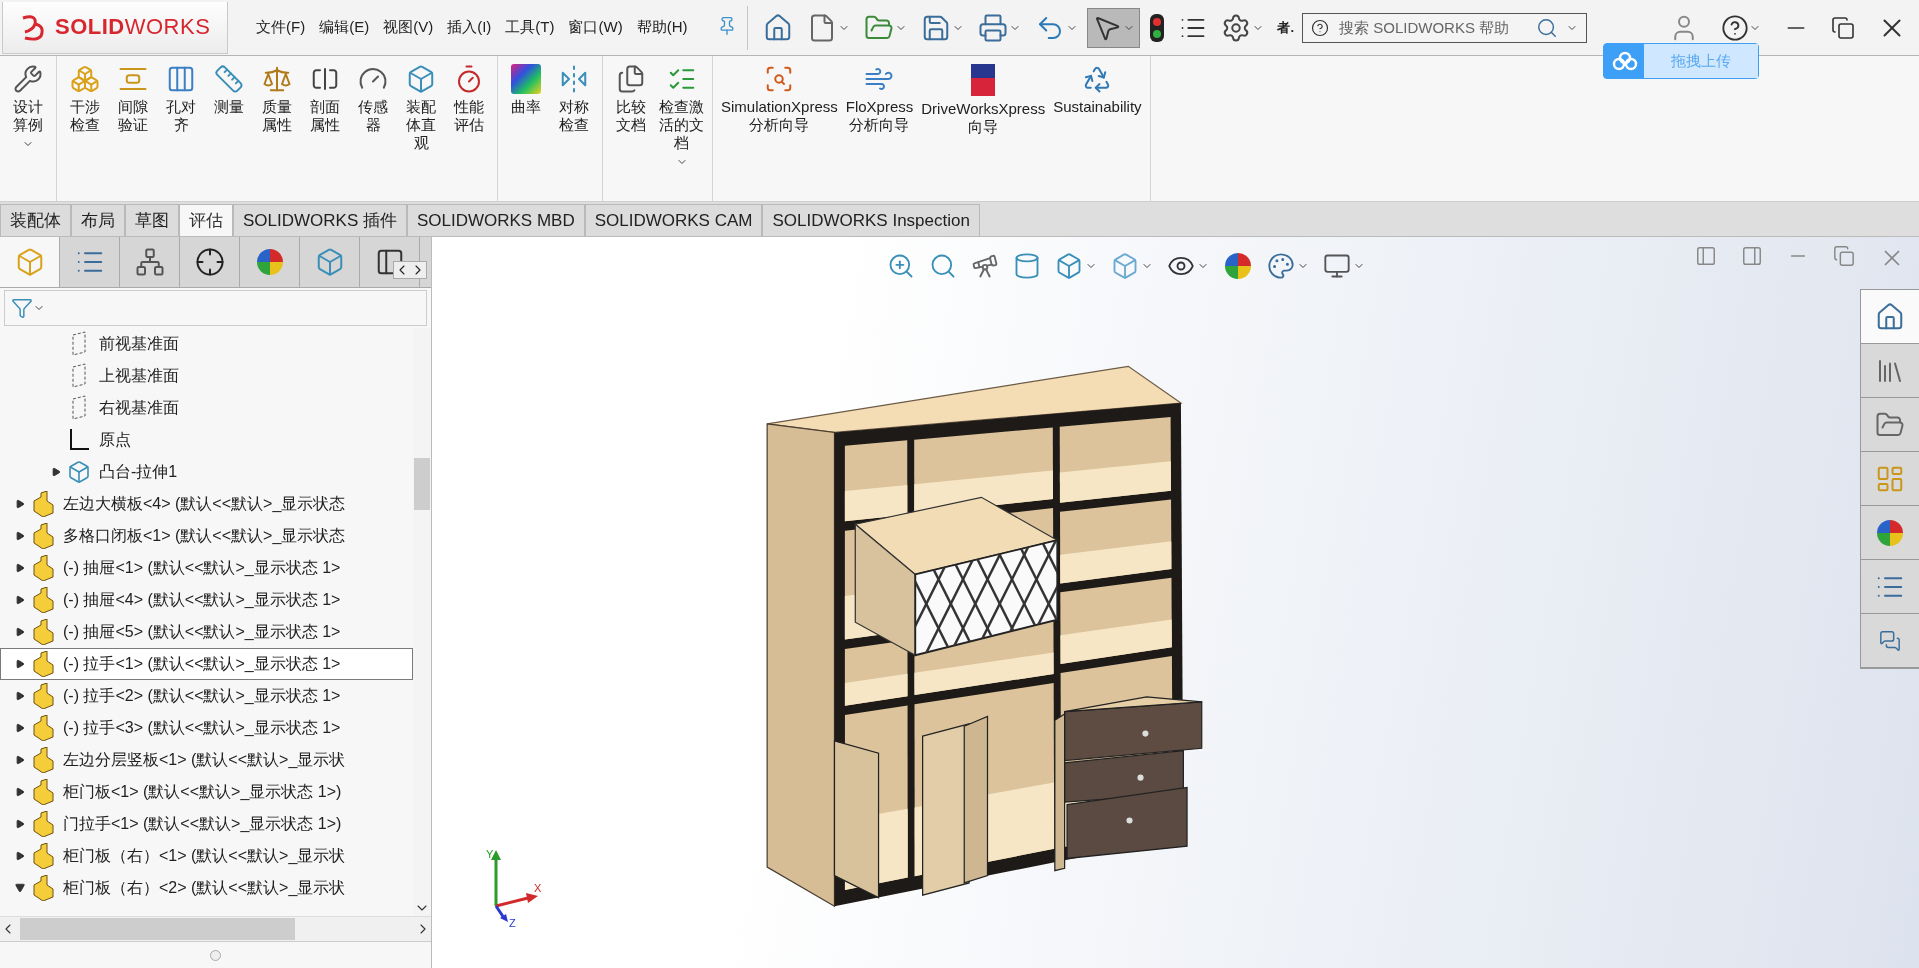 The image size is (1919, 968). Describe the element at coordinates (595, 27) in the screenshot. I see `menu-item: 窗口(W)` at that location.